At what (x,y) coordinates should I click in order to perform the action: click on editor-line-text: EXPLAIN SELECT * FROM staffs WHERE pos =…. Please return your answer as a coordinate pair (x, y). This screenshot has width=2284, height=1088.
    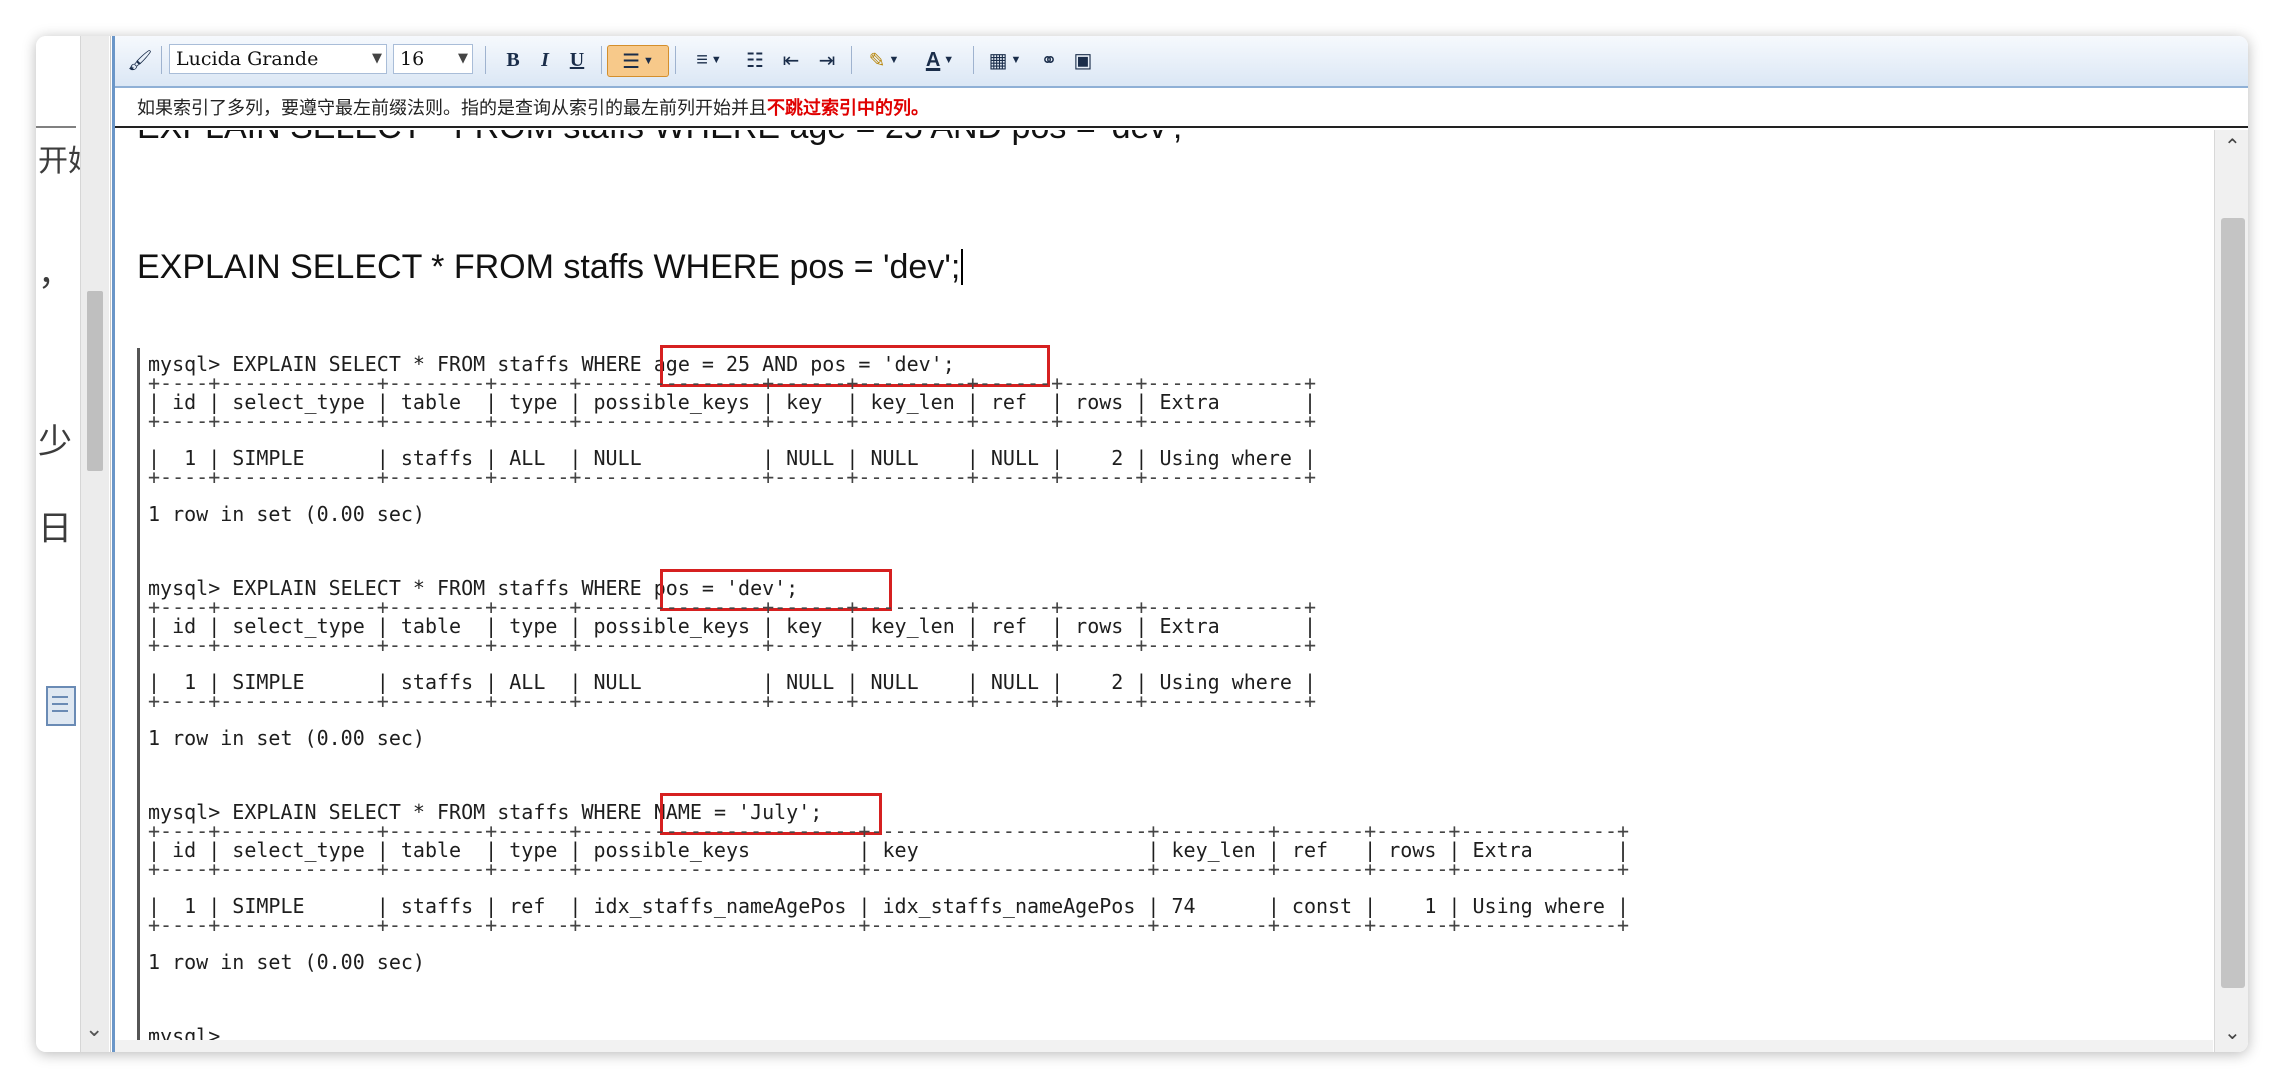
    Looking at the image, I should click on (549, 267).